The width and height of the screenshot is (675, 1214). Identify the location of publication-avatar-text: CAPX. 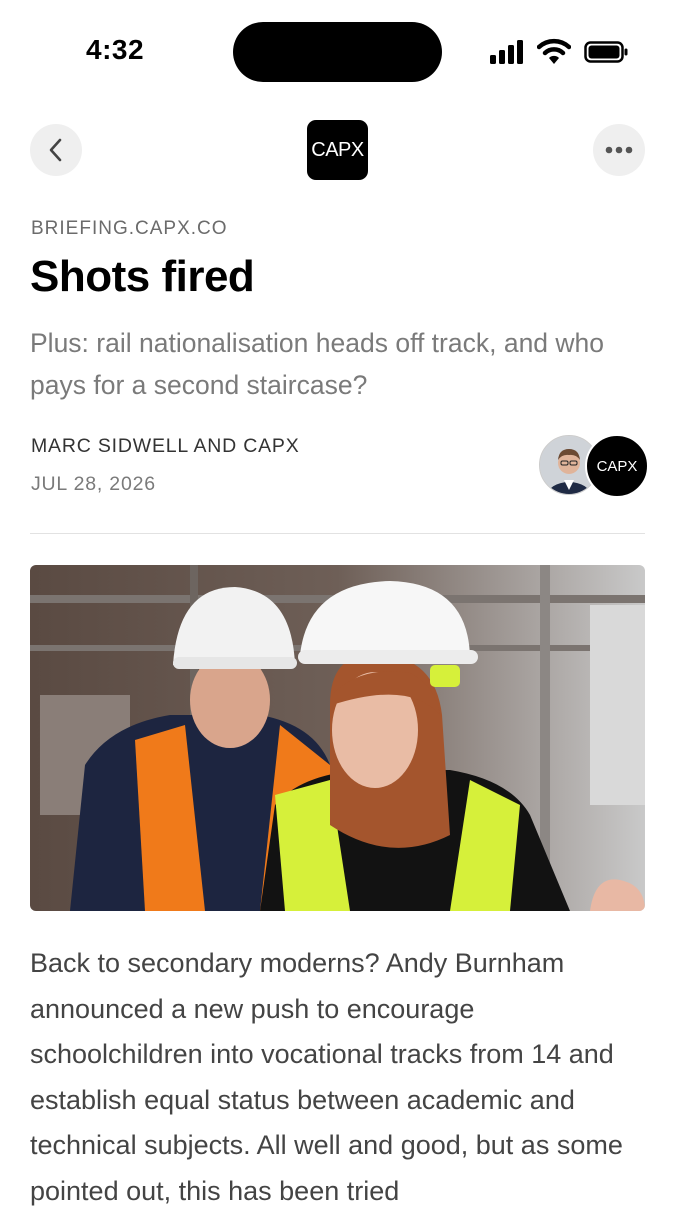
(617, 466).